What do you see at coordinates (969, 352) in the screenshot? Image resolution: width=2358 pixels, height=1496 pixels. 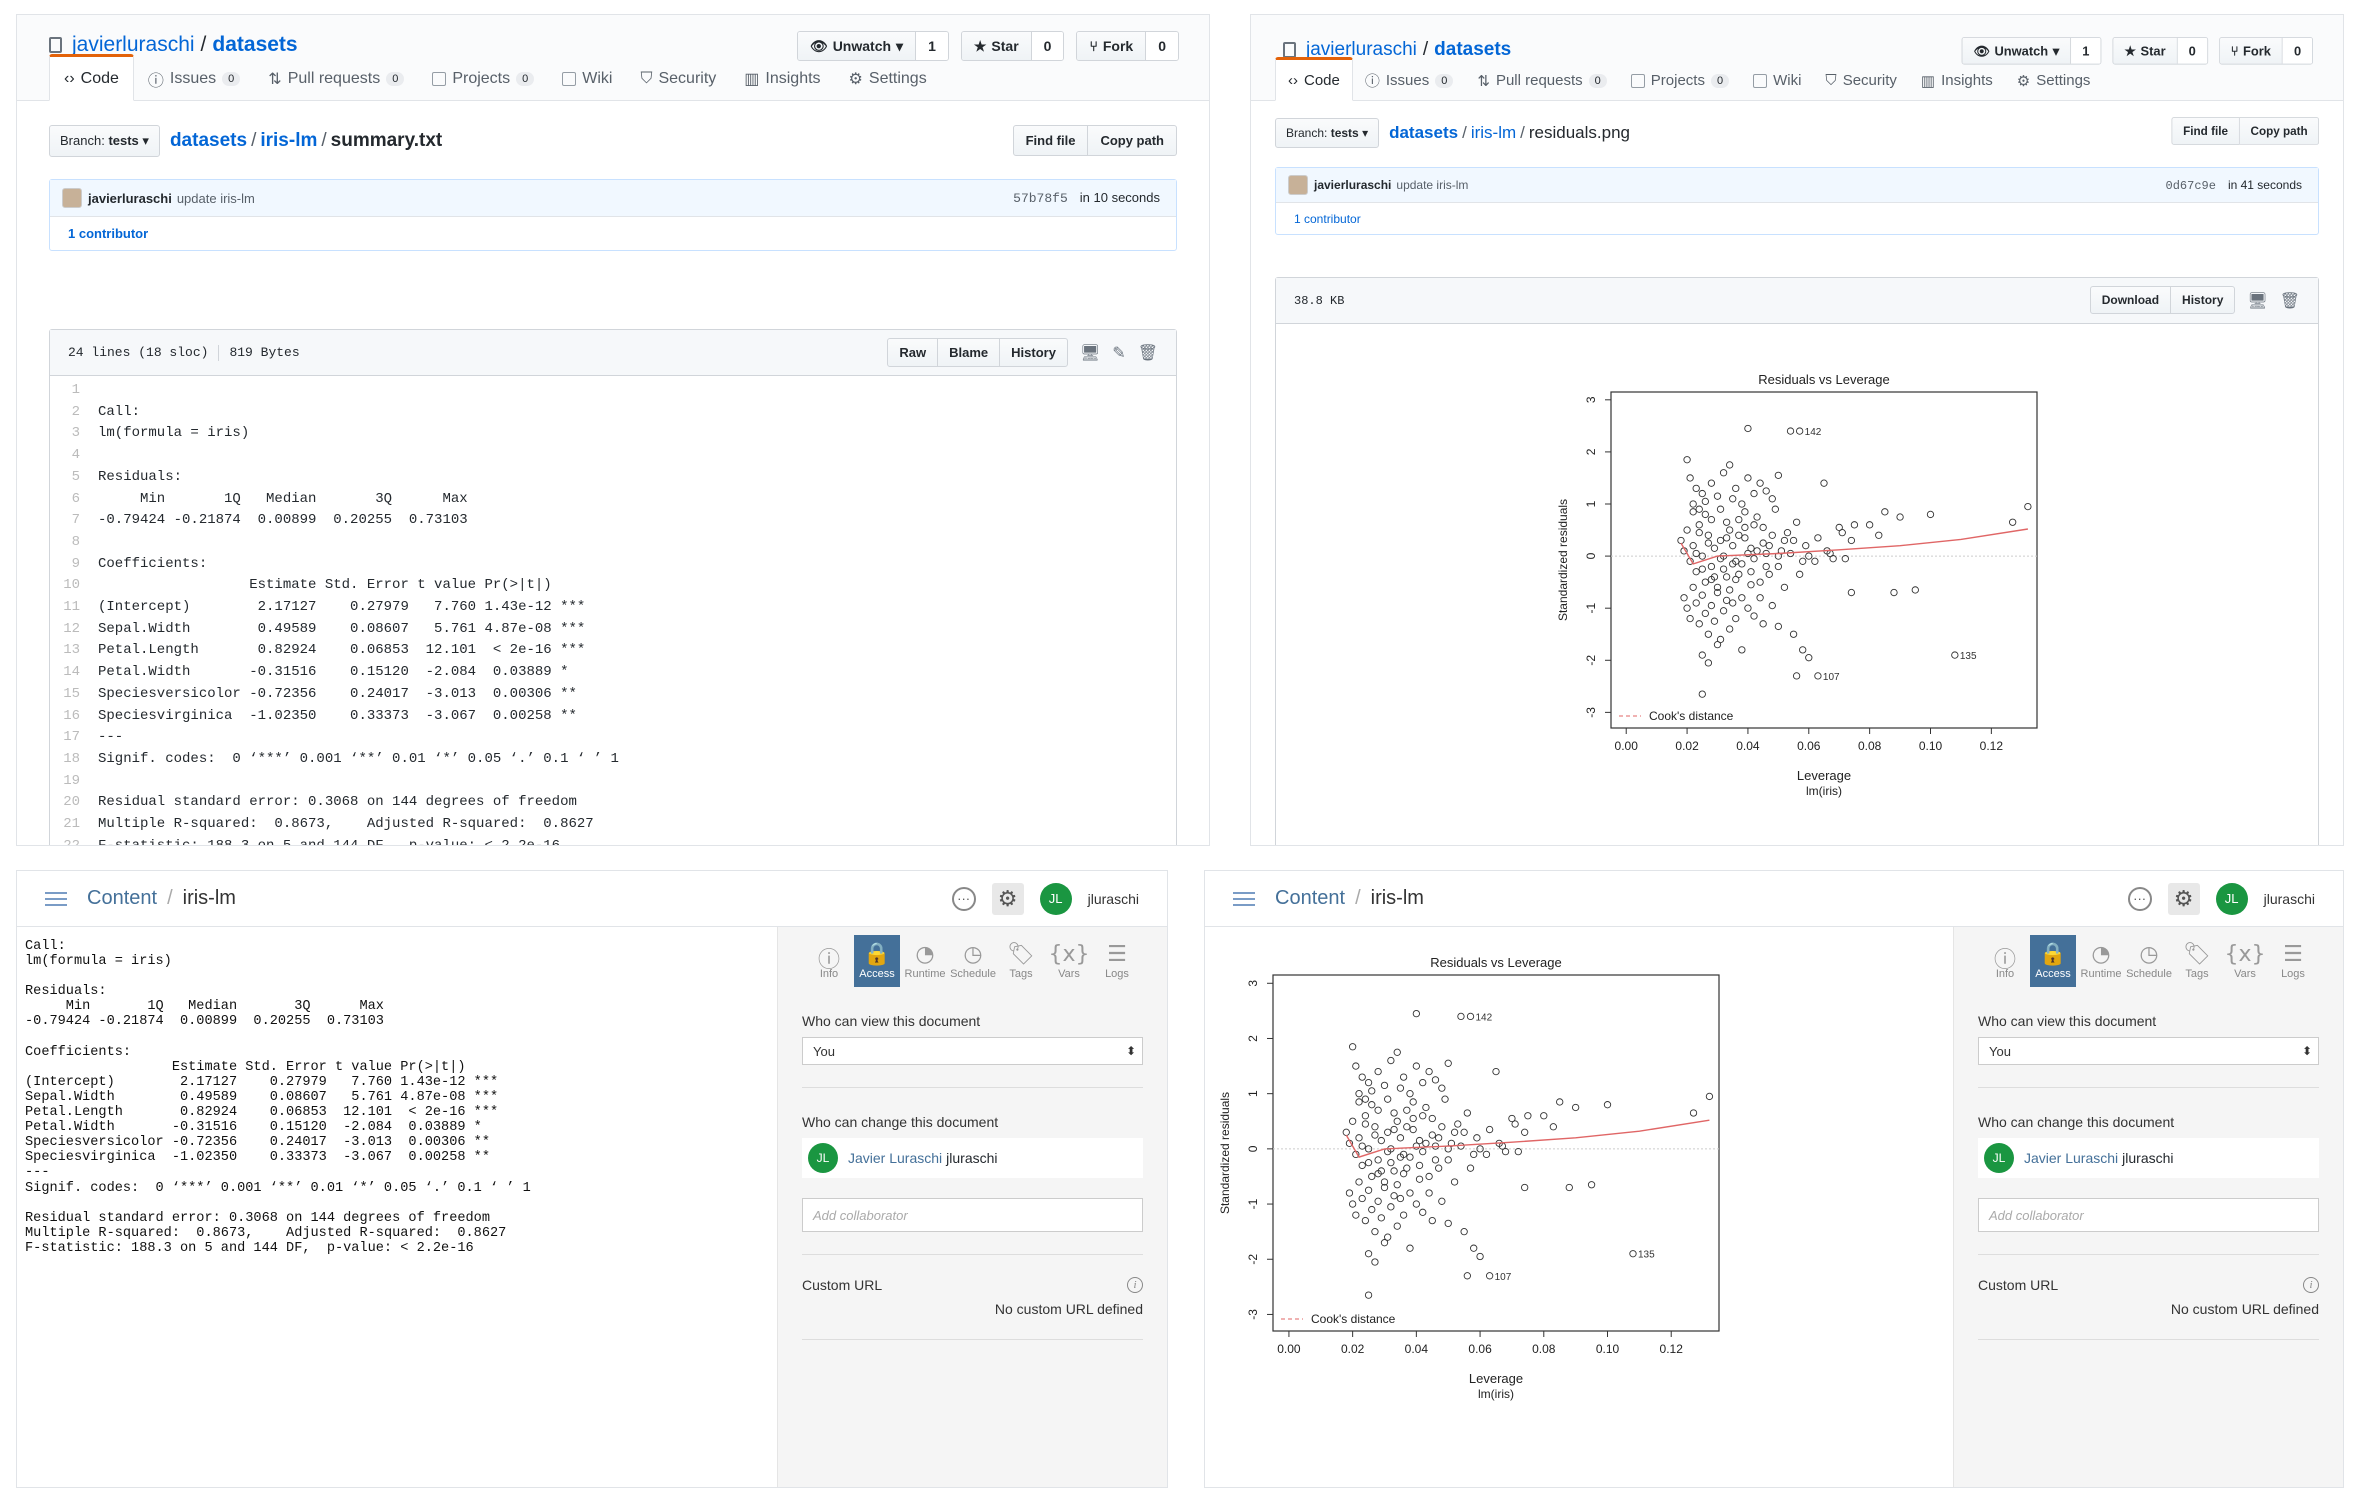 I see `blame-button: Blame` at bounding box center [969, 352].